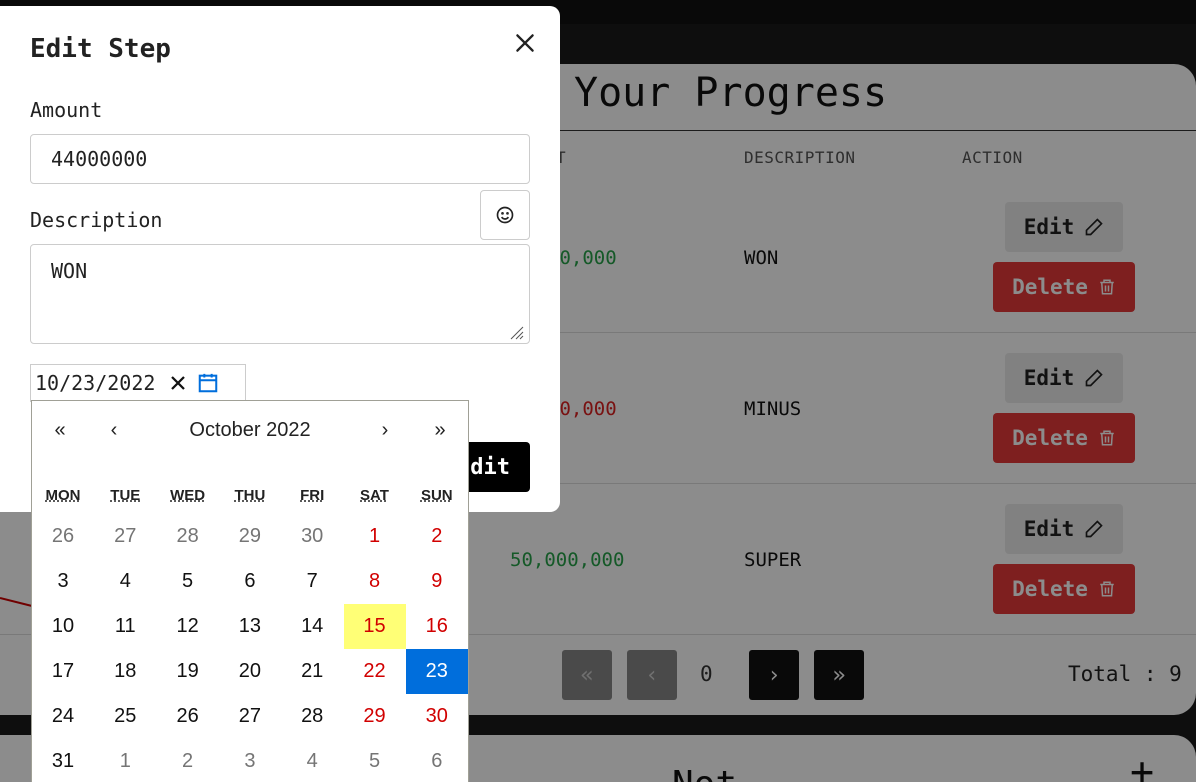 The width and height of the screenshot is (1196, 782). I want to click on clear-date-icon, so click(178, 383).